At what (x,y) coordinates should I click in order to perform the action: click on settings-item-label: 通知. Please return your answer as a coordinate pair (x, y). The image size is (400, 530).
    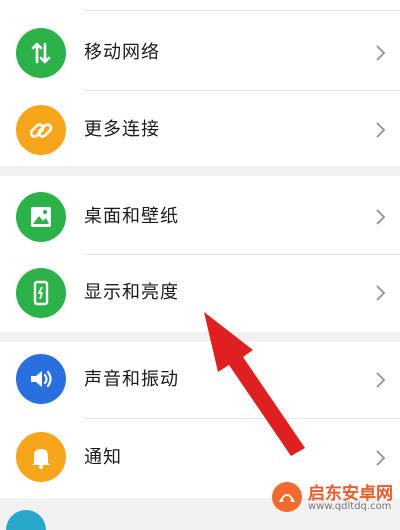
    Looking at the image, I should click on (103, 457).